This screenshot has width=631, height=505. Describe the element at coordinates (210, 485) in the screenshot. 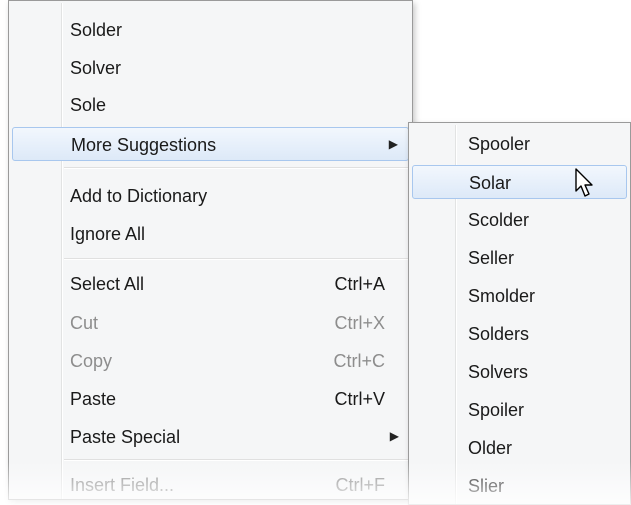

I see `menu-item-insert-field: Insert Field... Ctrl+F` at that location.